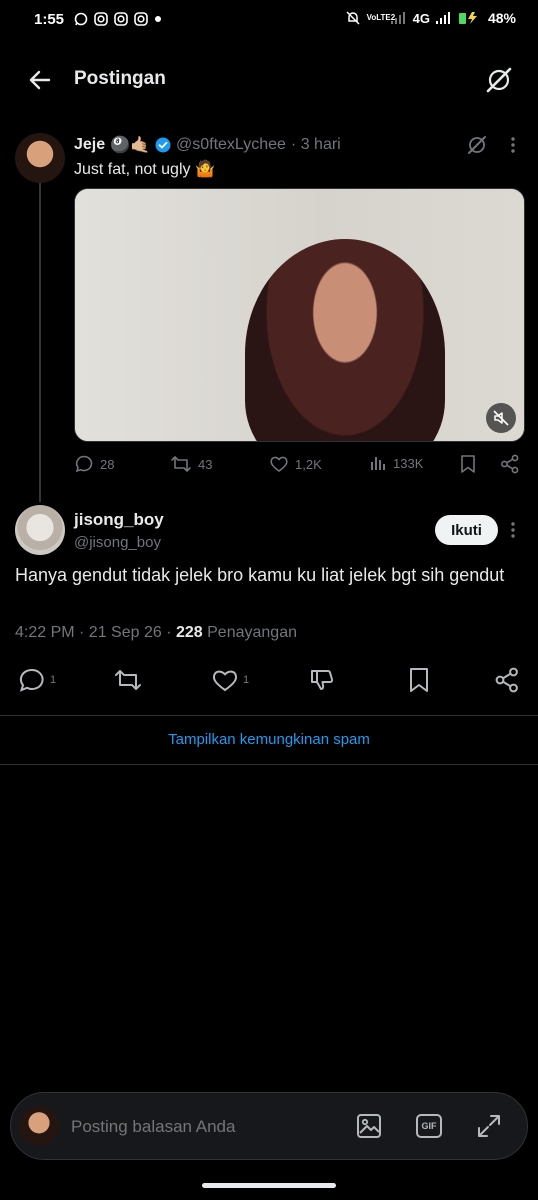  Describe the element at coordinates (381, 17) in the screenshot. I see `volte-label: VoLTE2` at that location.